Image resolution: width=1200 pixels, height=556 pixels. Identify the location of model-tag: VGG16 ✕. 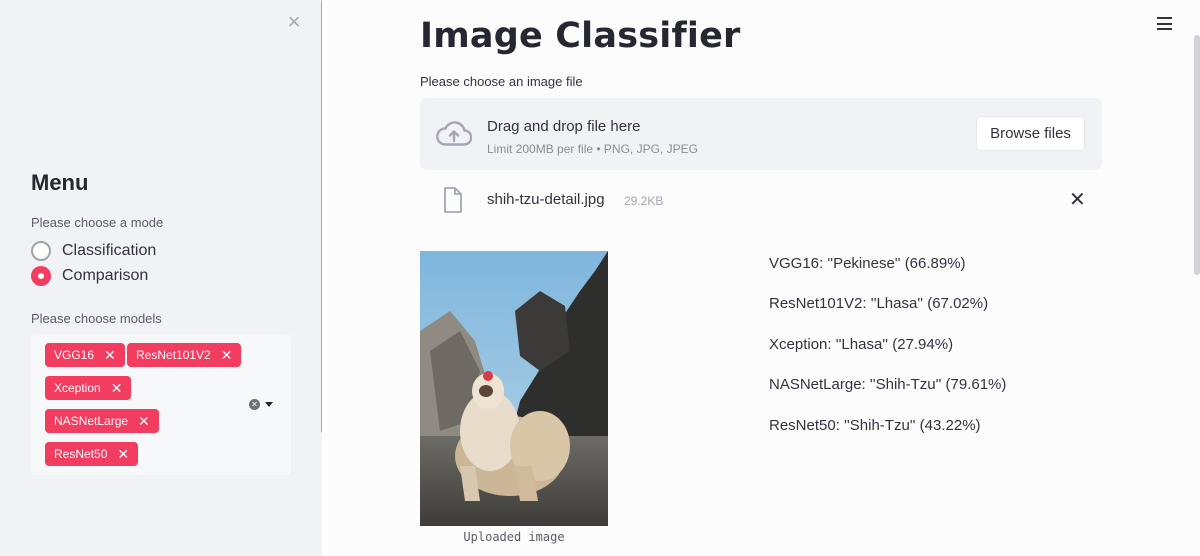
(85, 355).